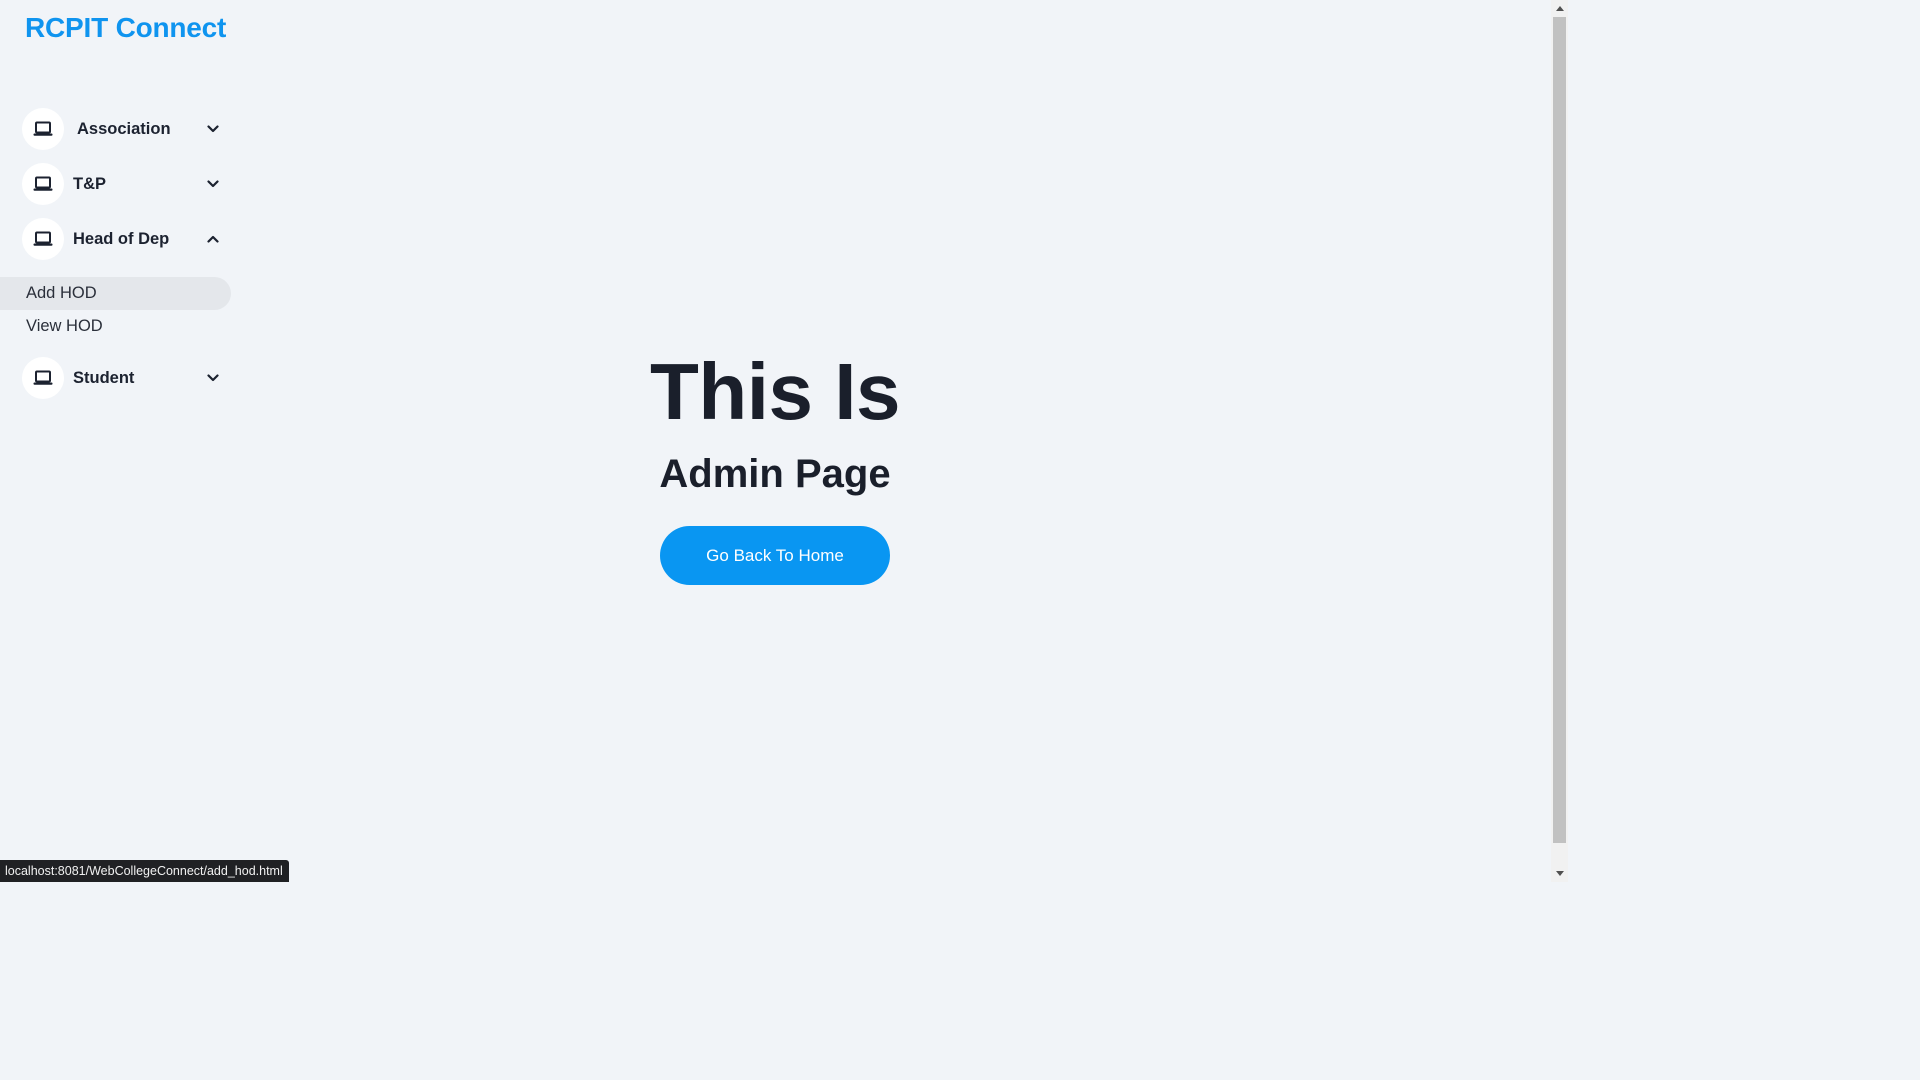  I want to click on chevron-up-icon, so click(213, 239).